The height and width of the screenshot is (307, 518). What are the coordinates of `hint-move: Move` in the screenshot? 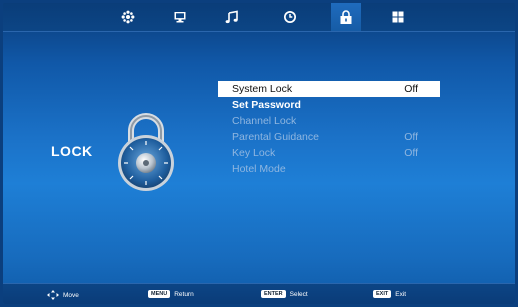 It's located at (63, 295).